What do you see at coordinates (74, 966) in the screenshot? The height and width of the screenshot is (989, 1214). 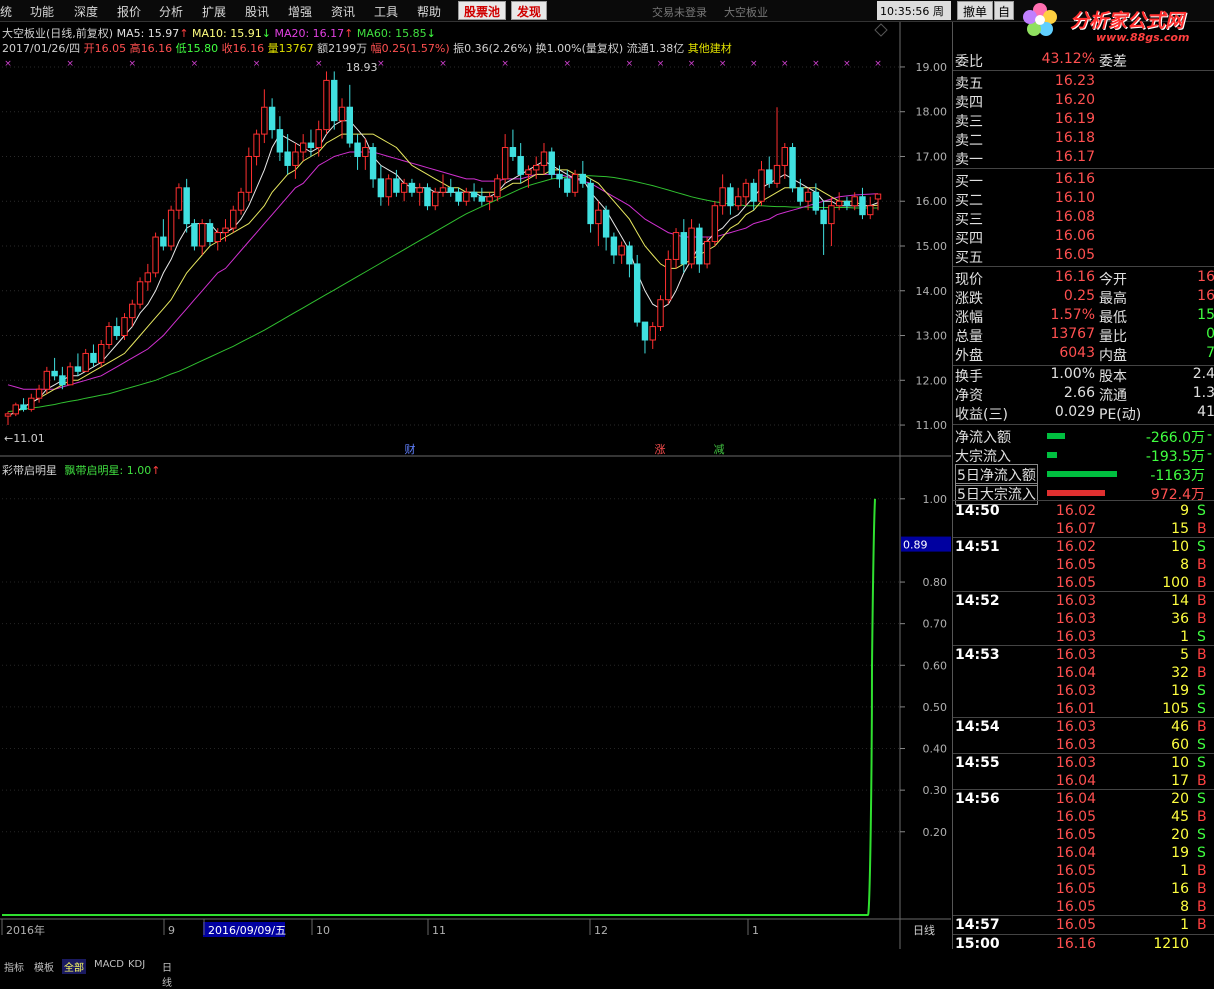 I see `bottom-tab-2: 全部` at bounding box center [74, 966].